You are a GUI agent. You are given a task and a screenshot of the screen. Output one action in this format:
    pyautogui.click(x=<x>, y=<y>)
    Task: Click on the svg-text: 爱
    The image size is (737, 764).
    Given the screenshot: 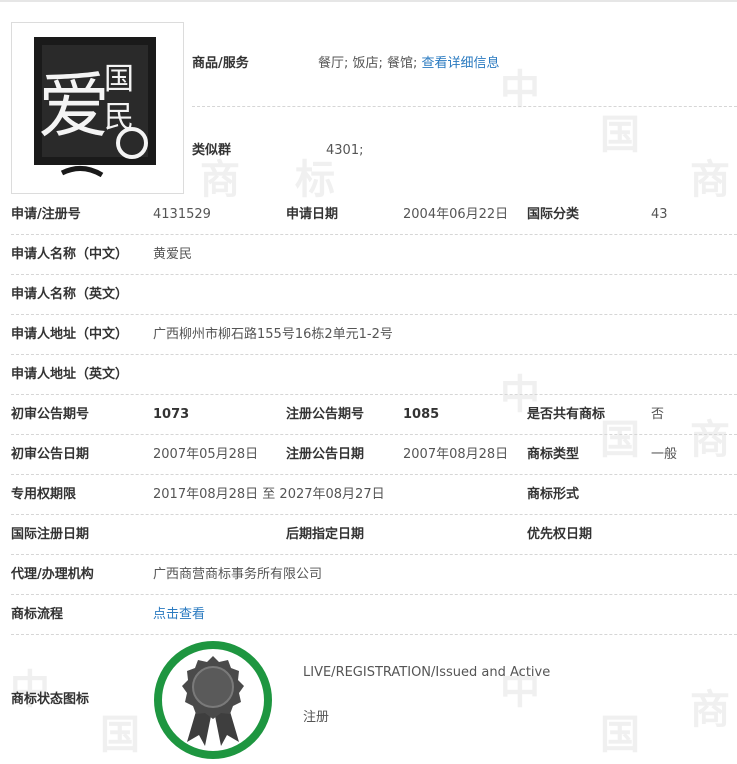 What is the action you would take?
    pyautogui.click(x=74, y=106)
    